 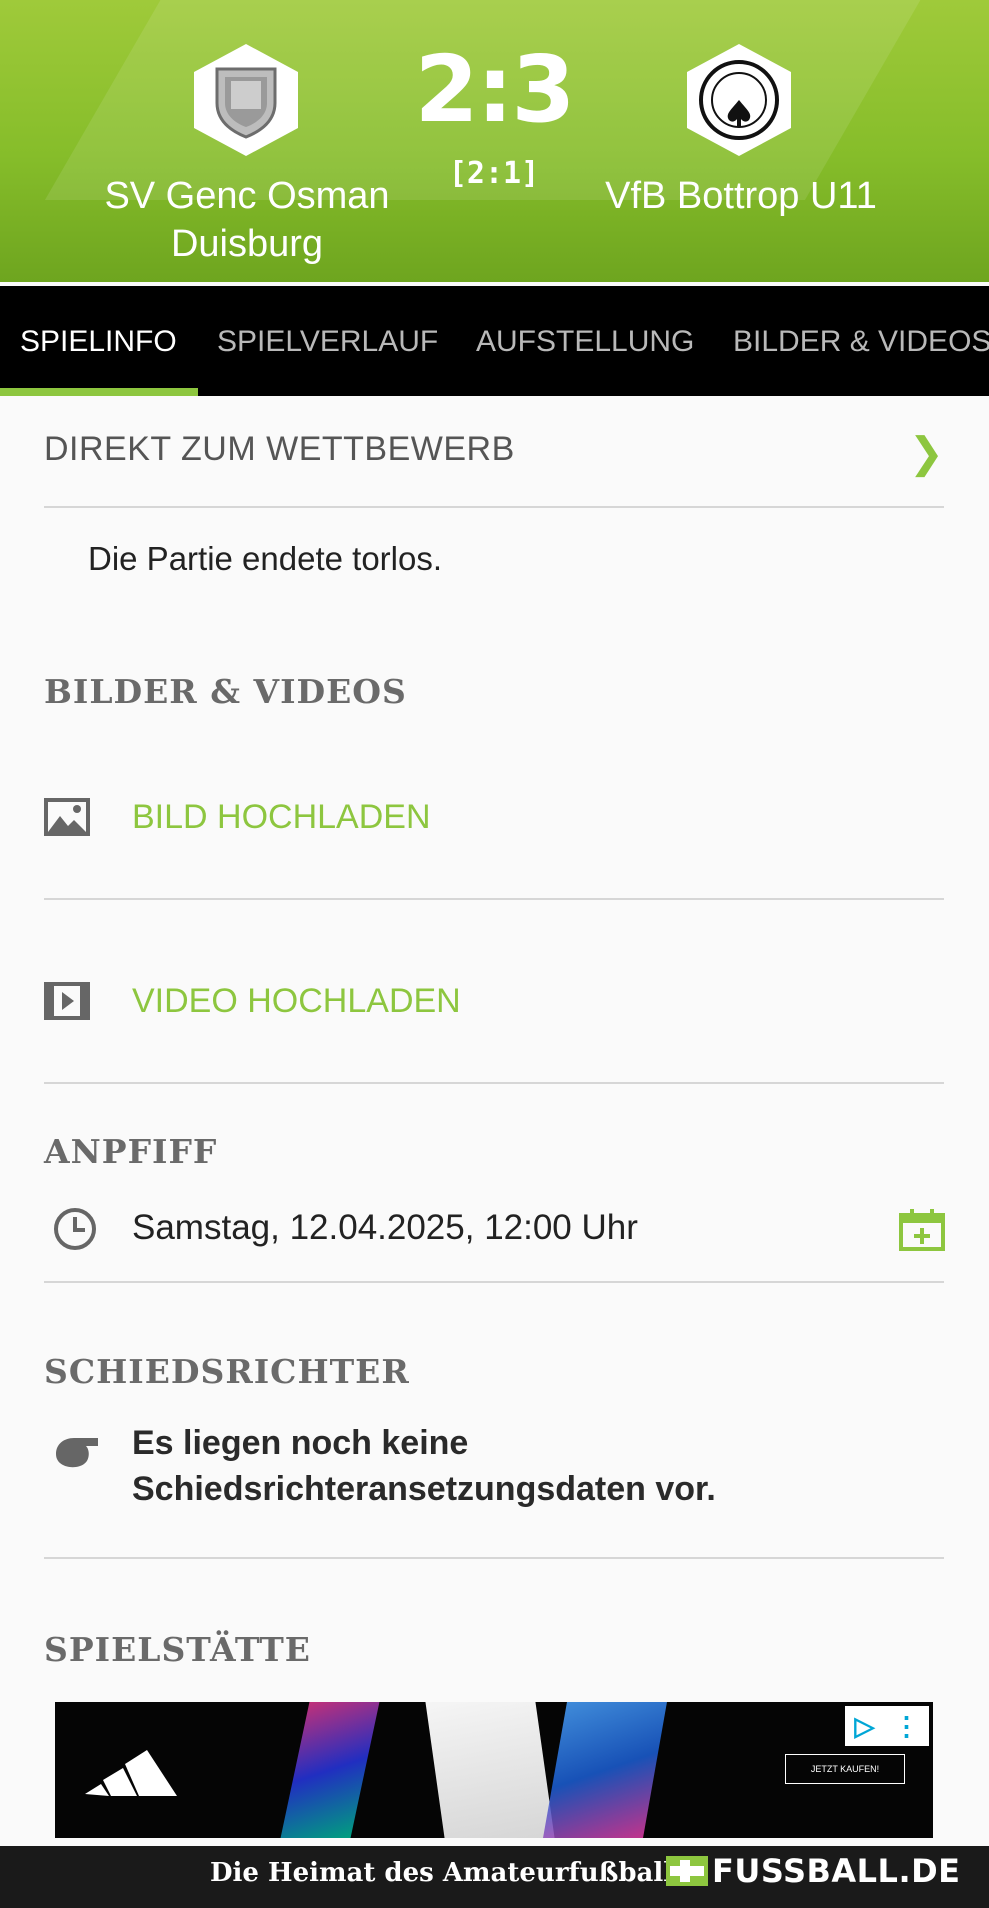 What do you see at coordinates (131, 1773) in the screenshot?
I see `adidas-logo-icon` at bounding box center [131, 1773].